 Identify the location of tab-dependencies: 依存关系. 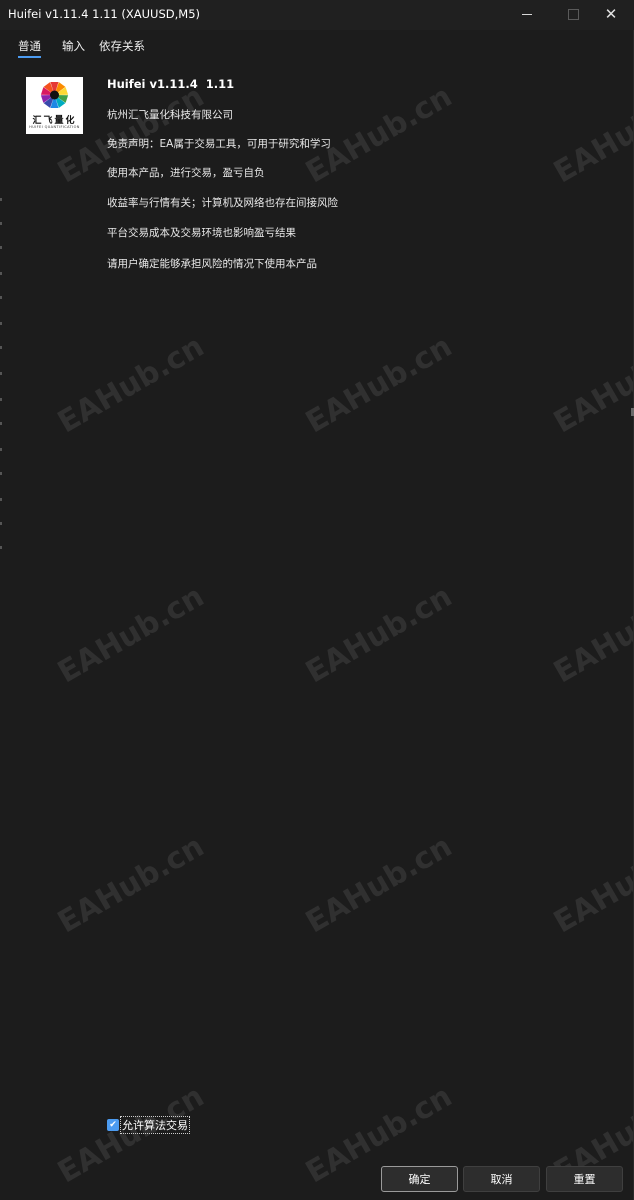
(122, 46).